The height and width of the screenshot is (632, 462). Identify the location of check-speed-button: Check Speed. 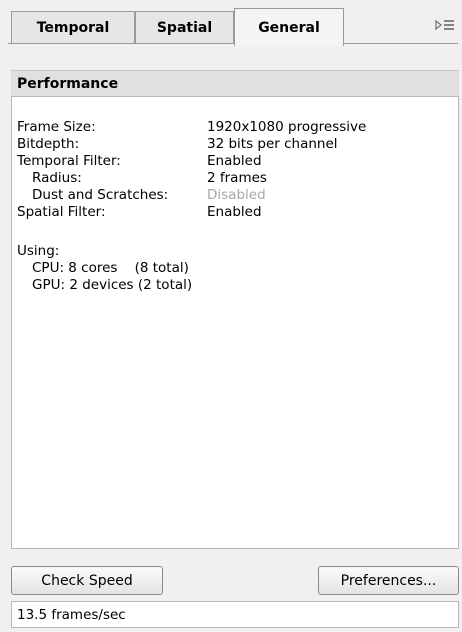
(87, 580).